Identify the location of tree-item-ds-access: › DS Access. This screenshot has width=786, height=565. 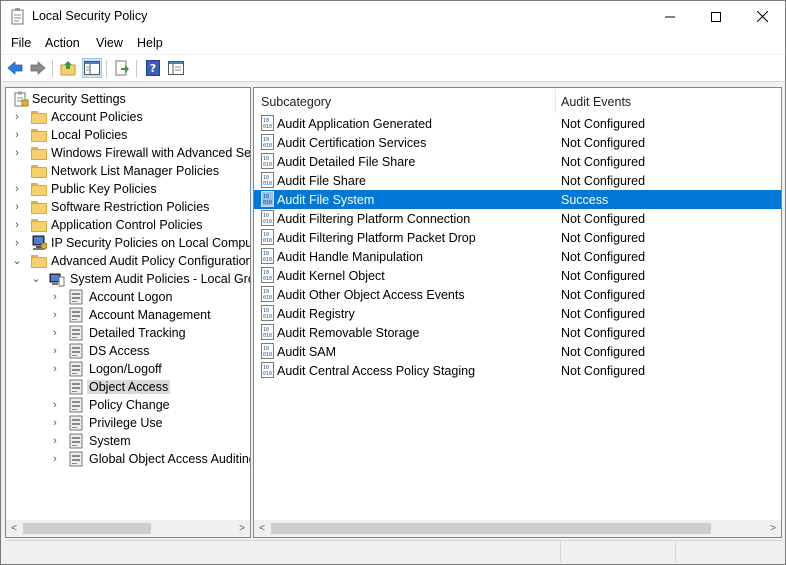
(128, 351).